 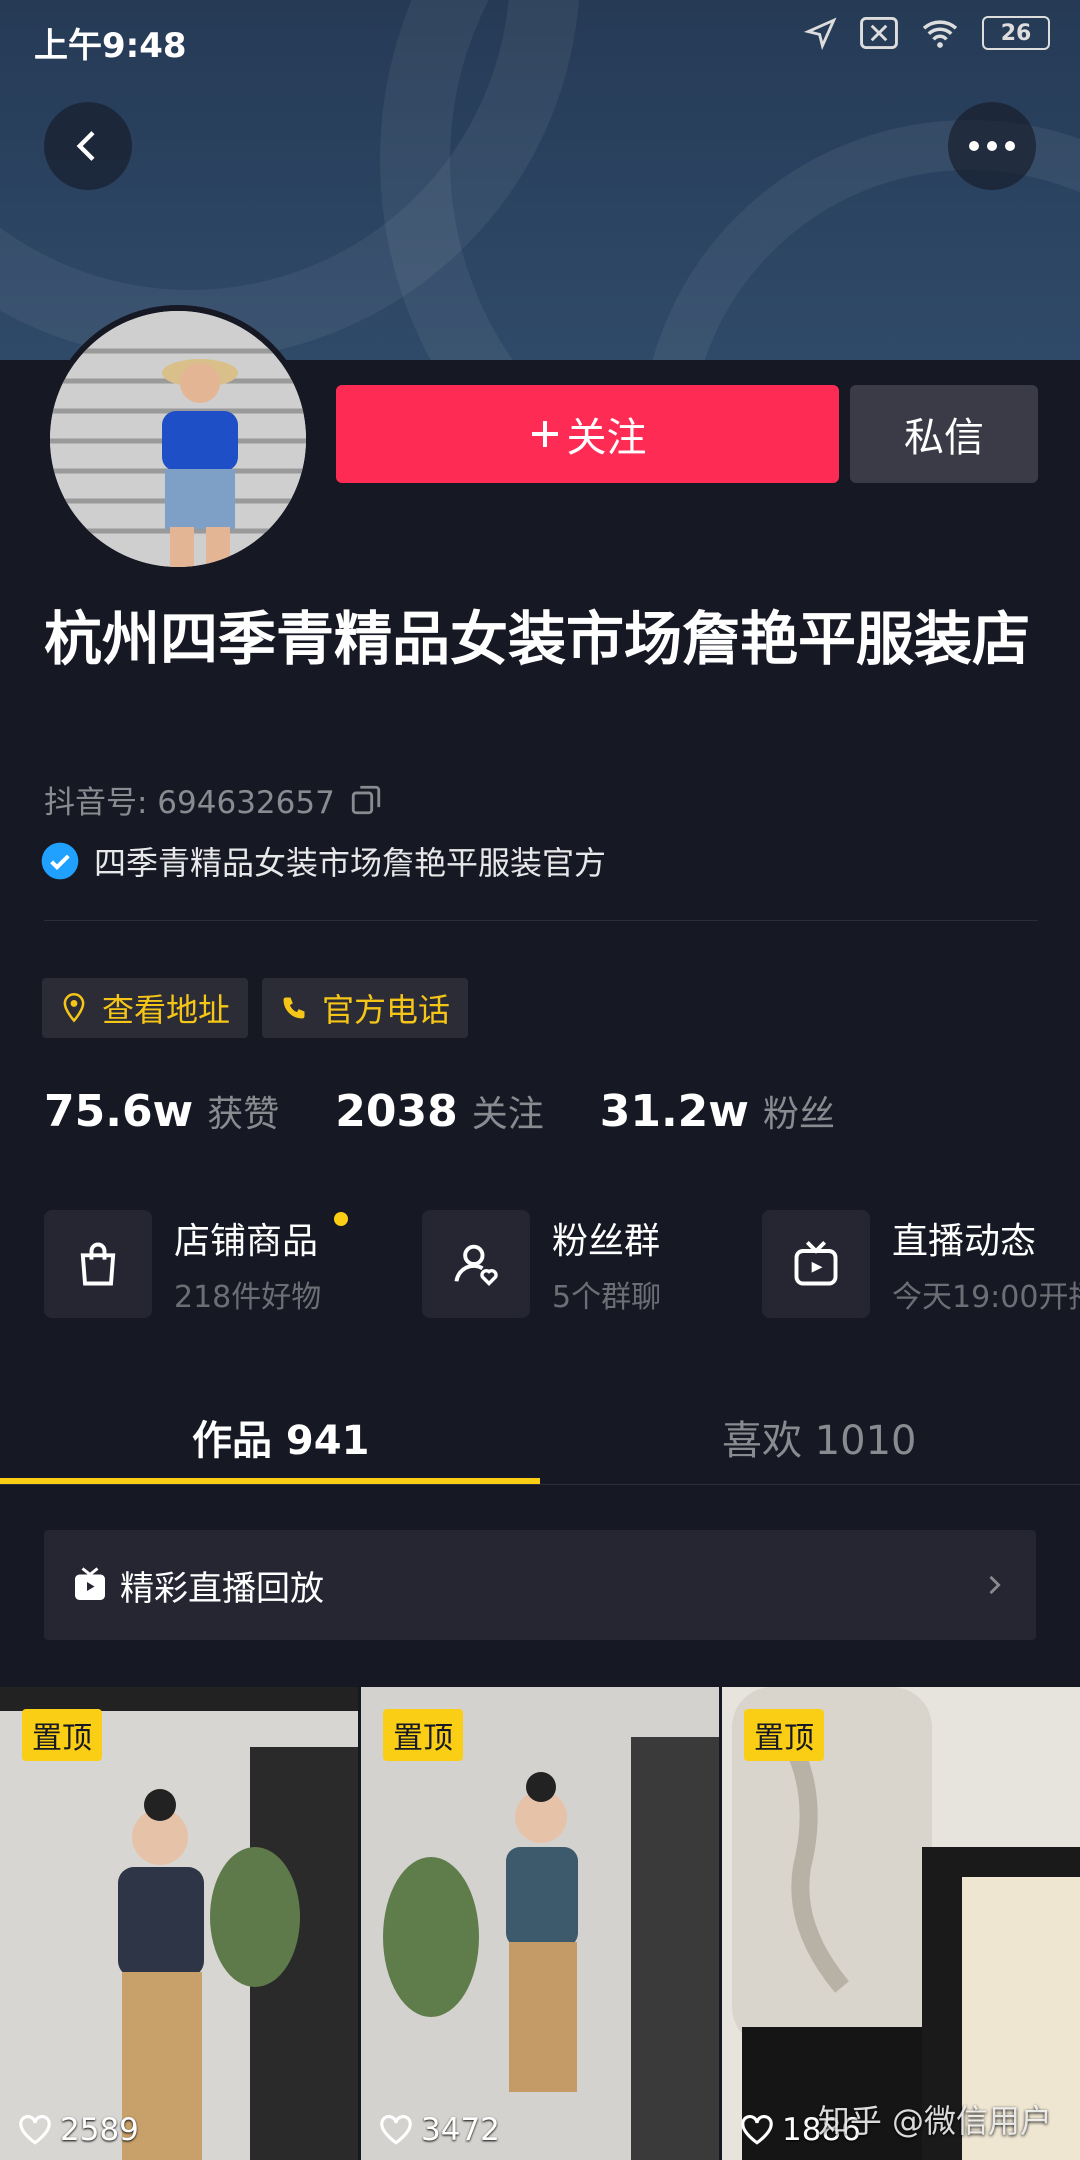 I want to click on douyin-id-row: 抖音号: 694632657, so click(x=213, y=799).